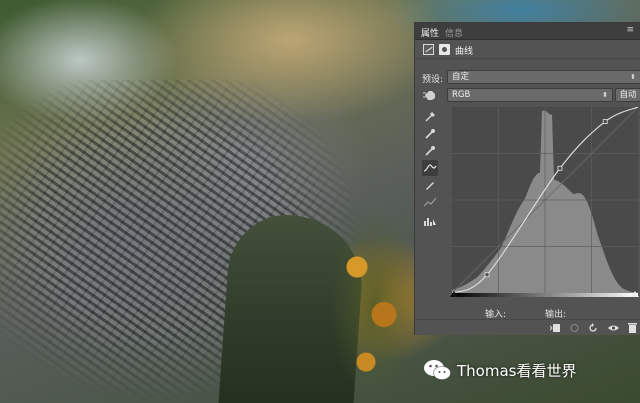 This screenshot has width=640, height=403. I want to click on smooth-icon, so click(430, 202).